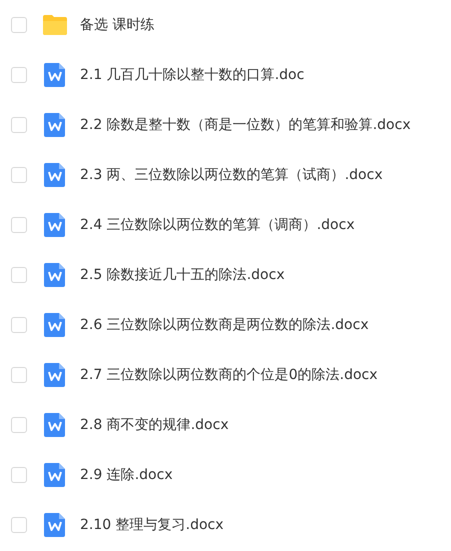 The image size is (451, 551). What do you see at coordinates (154, 425) in the screenshot?
I see `file-name: 2.8 商不变的规律.docx` at bounding box center [154, 425].